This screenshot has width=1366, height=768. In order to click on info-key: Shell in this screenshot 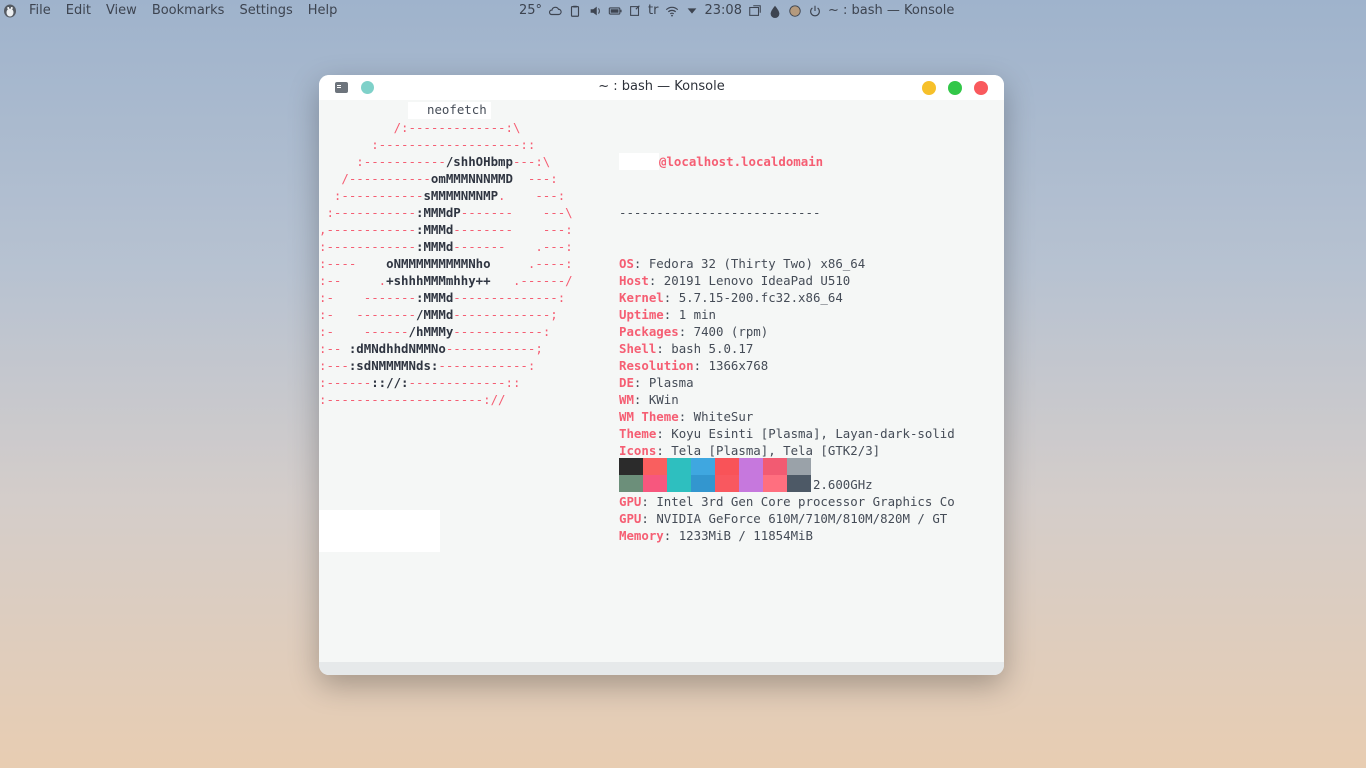, I will do `click(638, 348)`.